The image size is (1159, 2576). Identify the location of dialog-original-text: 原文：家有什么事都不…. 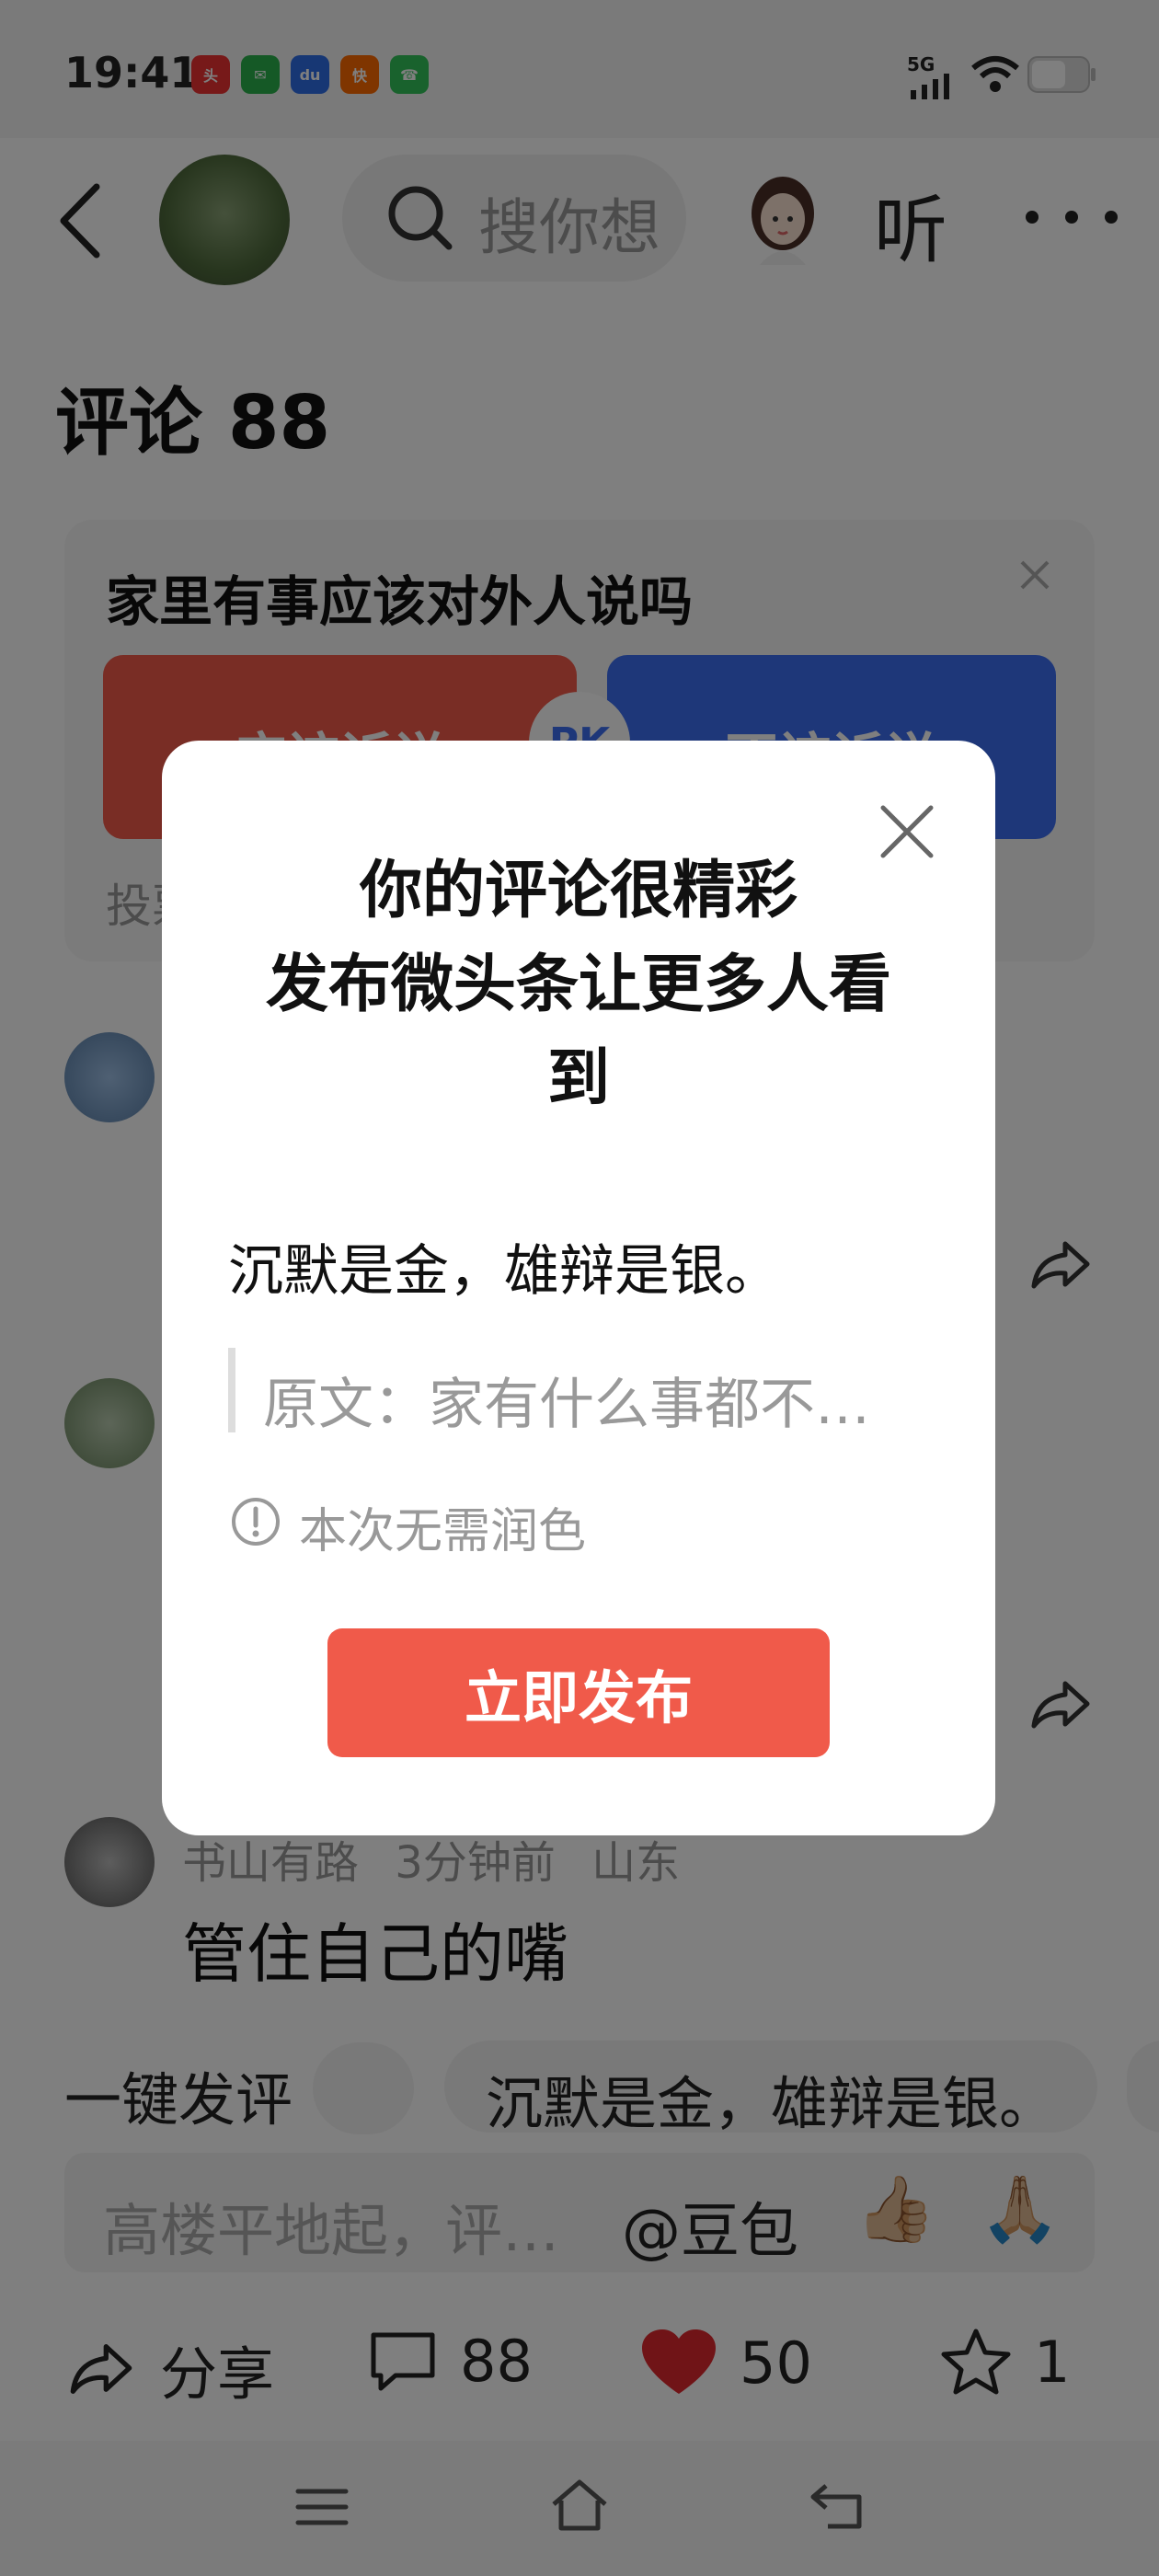
(566, 1405).